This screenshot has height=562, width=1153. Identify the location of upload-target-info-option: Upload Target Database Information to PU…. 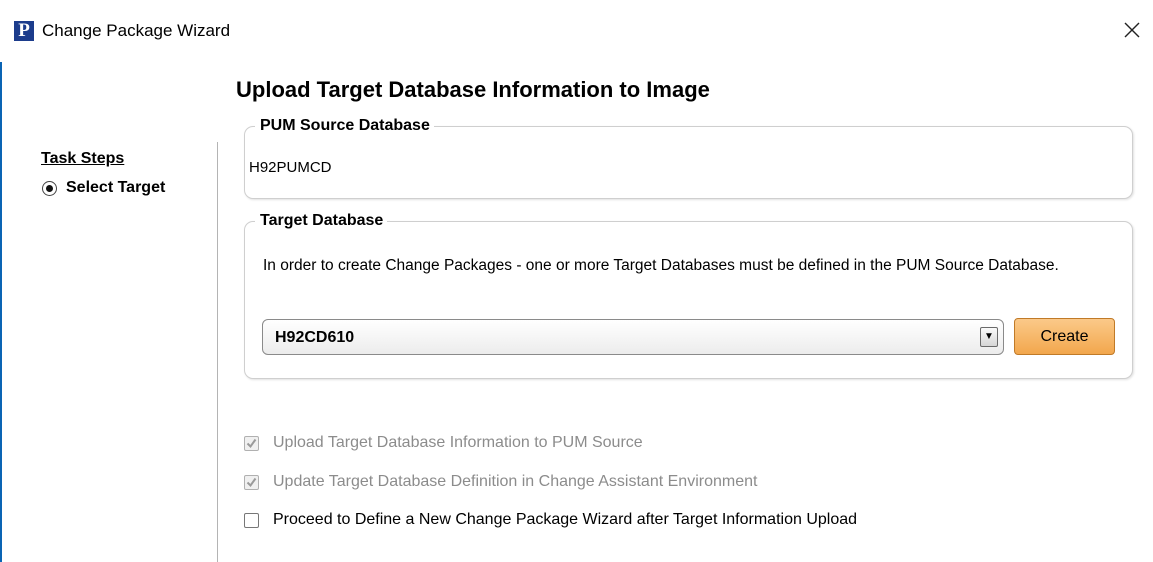
(443, 443).